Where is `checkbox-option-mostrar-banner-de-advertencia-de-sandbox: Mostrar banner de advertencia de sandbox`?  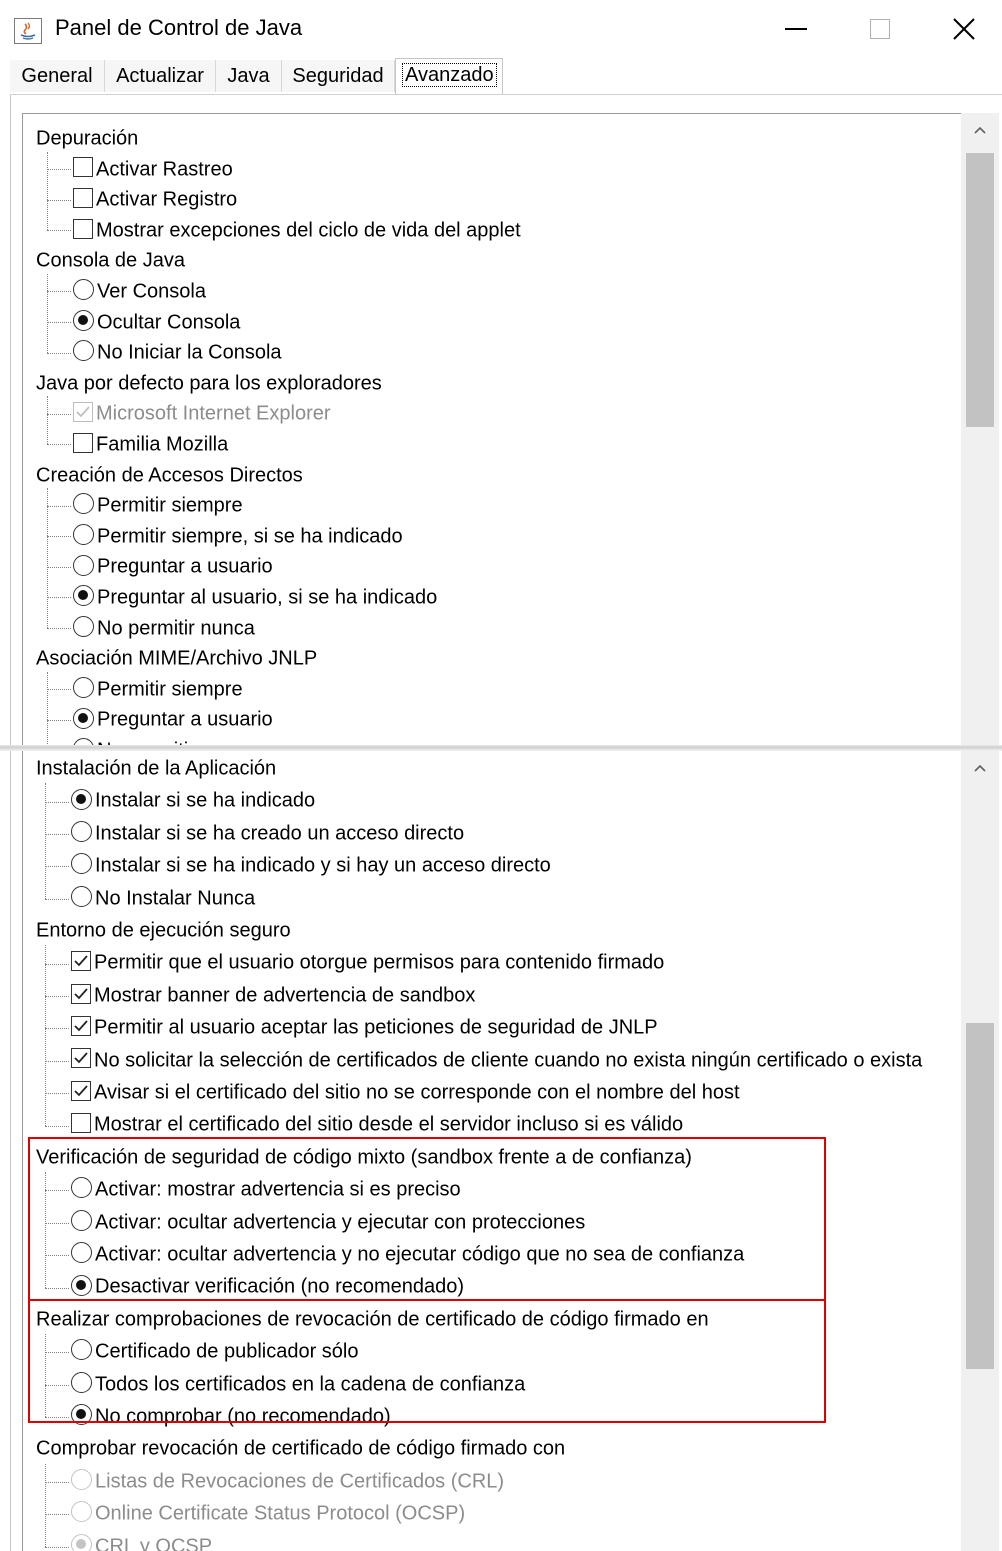 checkbox-option-mostrar-banner-de-advertencia-de-sandbox: Mostrar banner de advertencia de sandbox is located at coordinates (273, 995).